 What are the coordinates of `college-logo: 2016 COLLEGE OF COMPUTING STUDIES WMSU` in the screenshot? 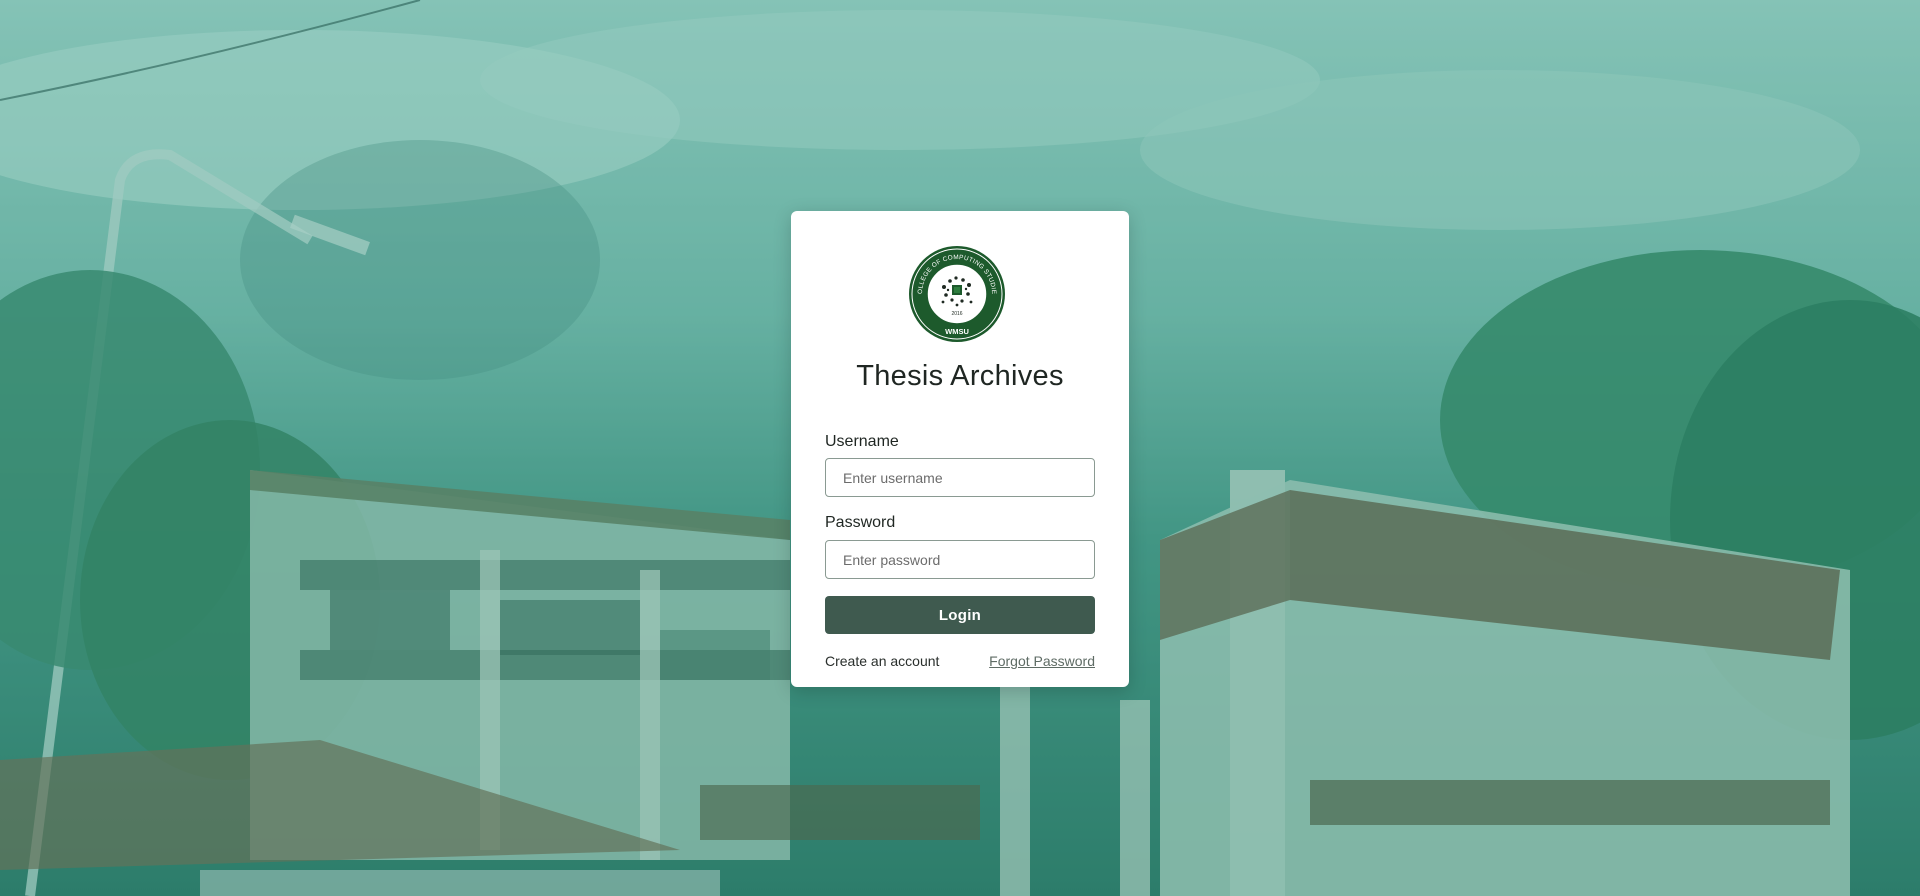 It's located at (956, 291).